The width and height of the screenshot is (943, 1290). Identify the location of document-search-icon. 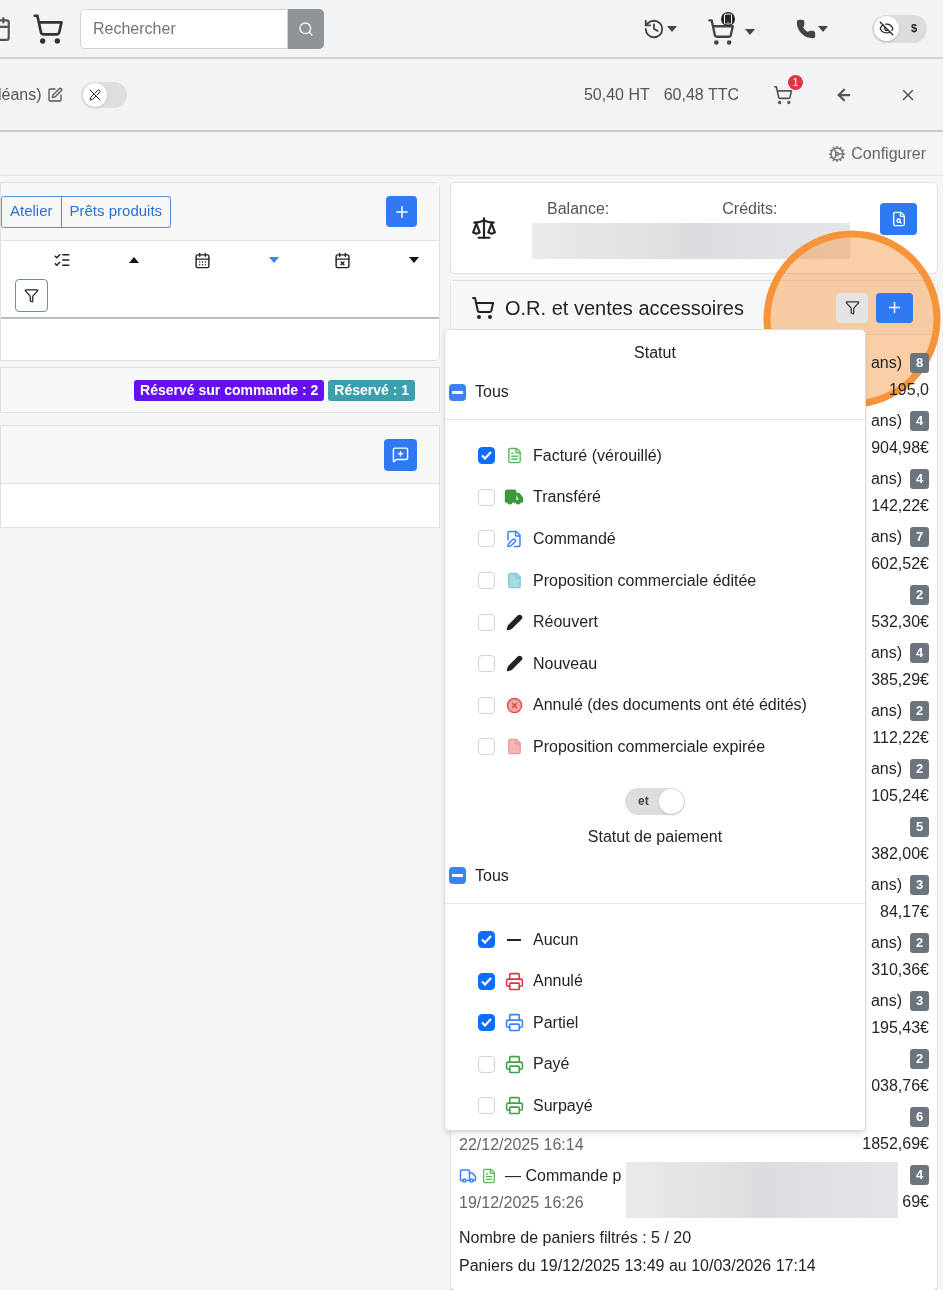
(898, 219).